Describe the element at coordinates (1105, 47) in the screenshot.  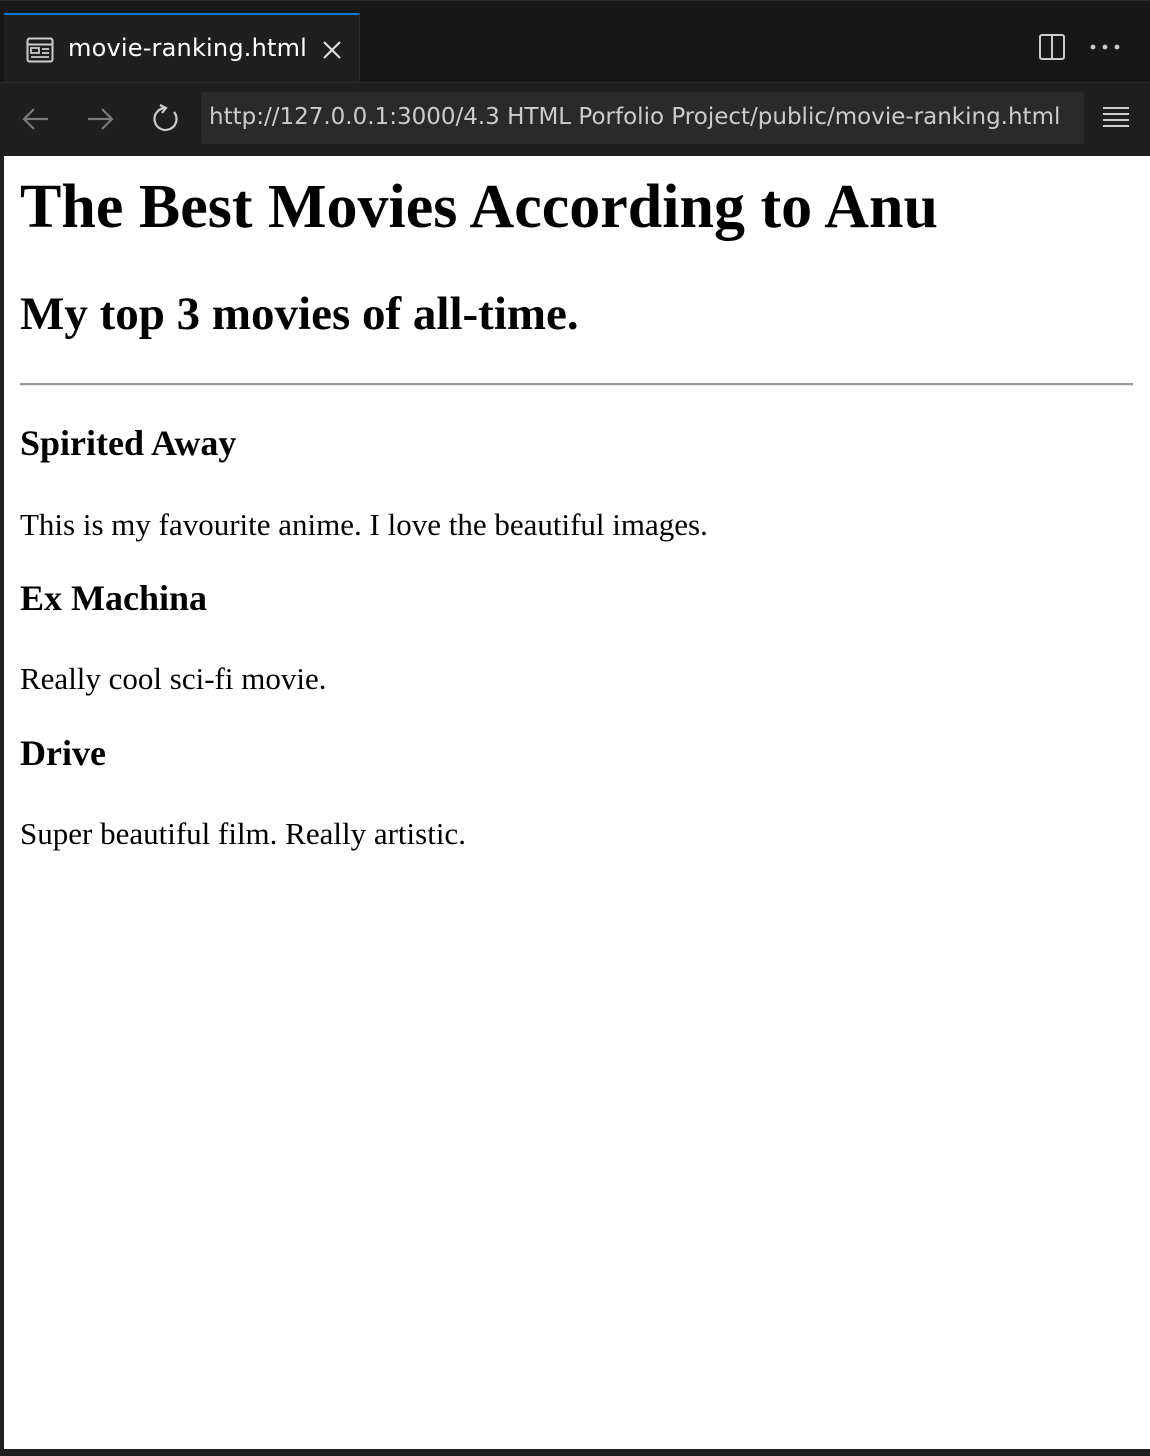
I see `more-actions-icon` at that location.